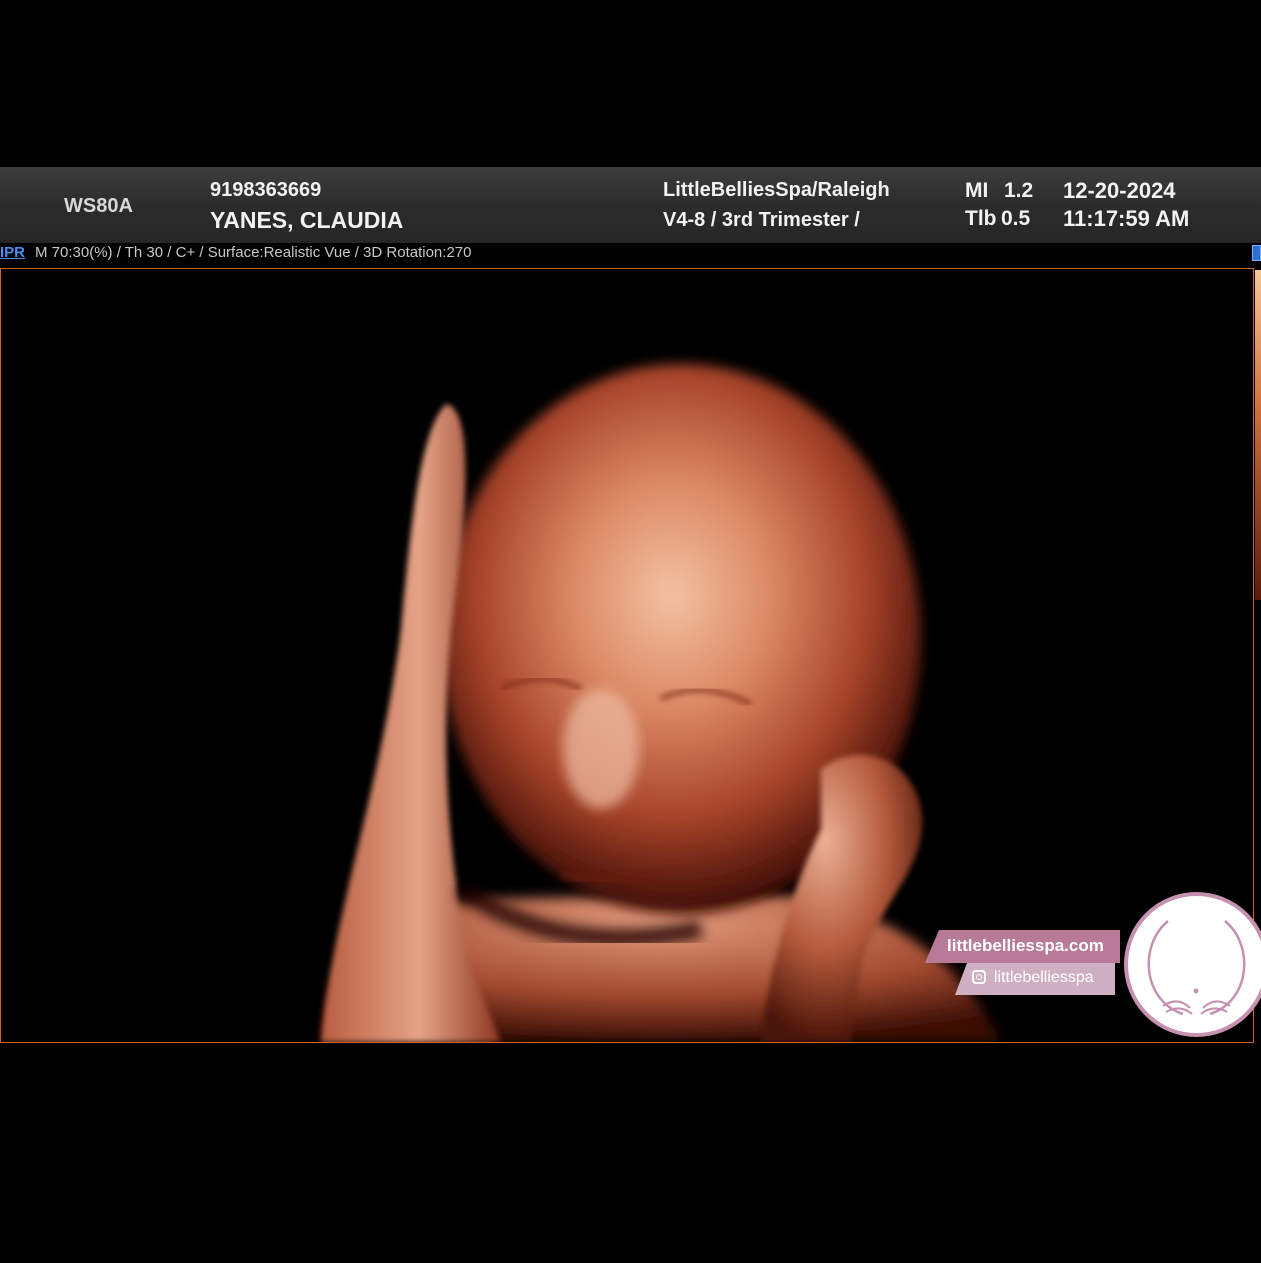  What do you see at coordinates (1126, 218) in the screenshot?
I see `exam-time: 11:17:59 AM` at bounding box center [1126, 218].